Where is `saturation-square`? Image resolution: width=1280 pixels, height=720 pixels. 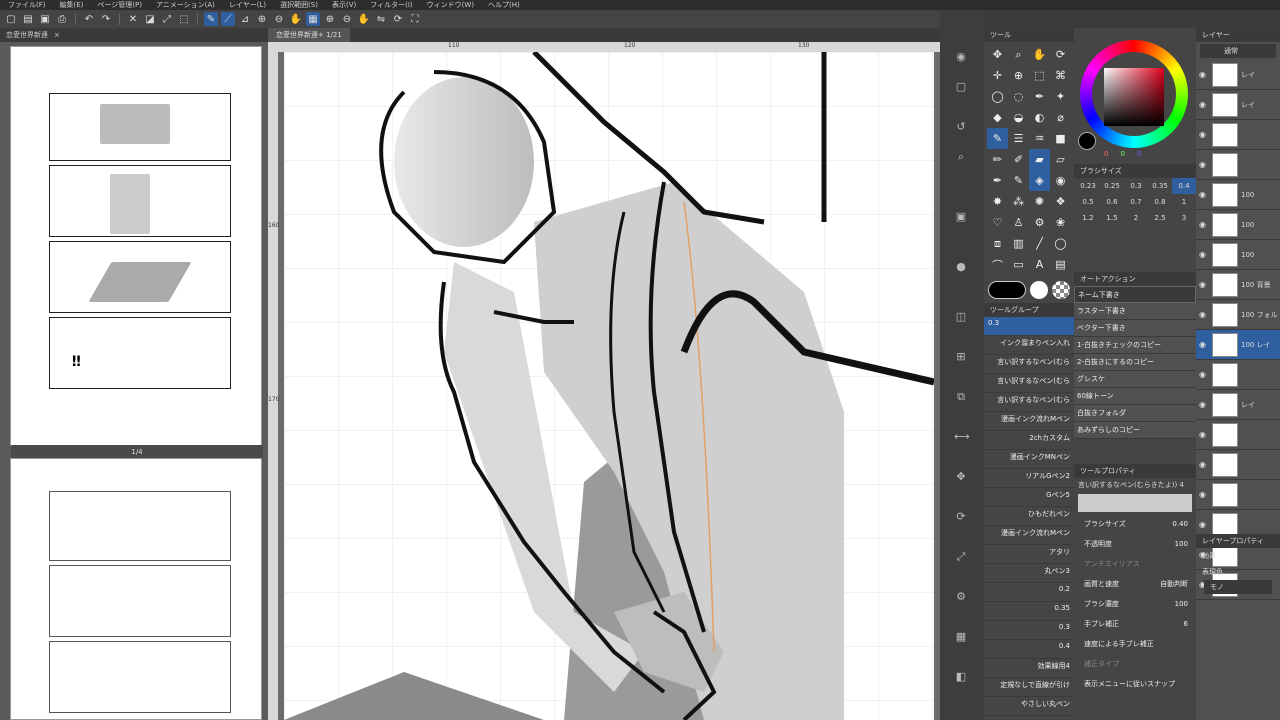 saturation-square is located at coordinates (1134, 97).